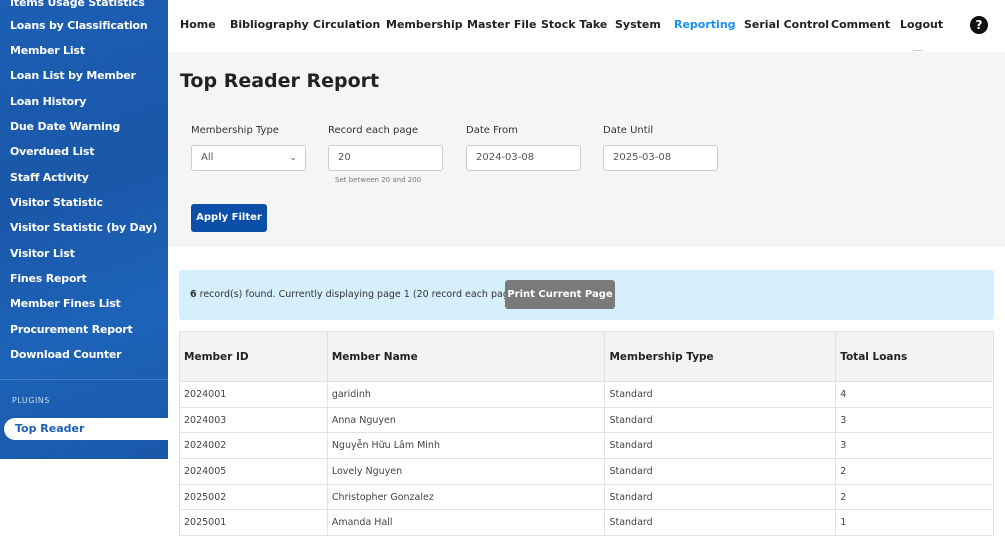 The height and width of the screenshot is (539, 1005). What do you see at coordinates (253, 523) in the screenshot?
I see `cell-member-id: 2025001` at bounding box center [253, 523].